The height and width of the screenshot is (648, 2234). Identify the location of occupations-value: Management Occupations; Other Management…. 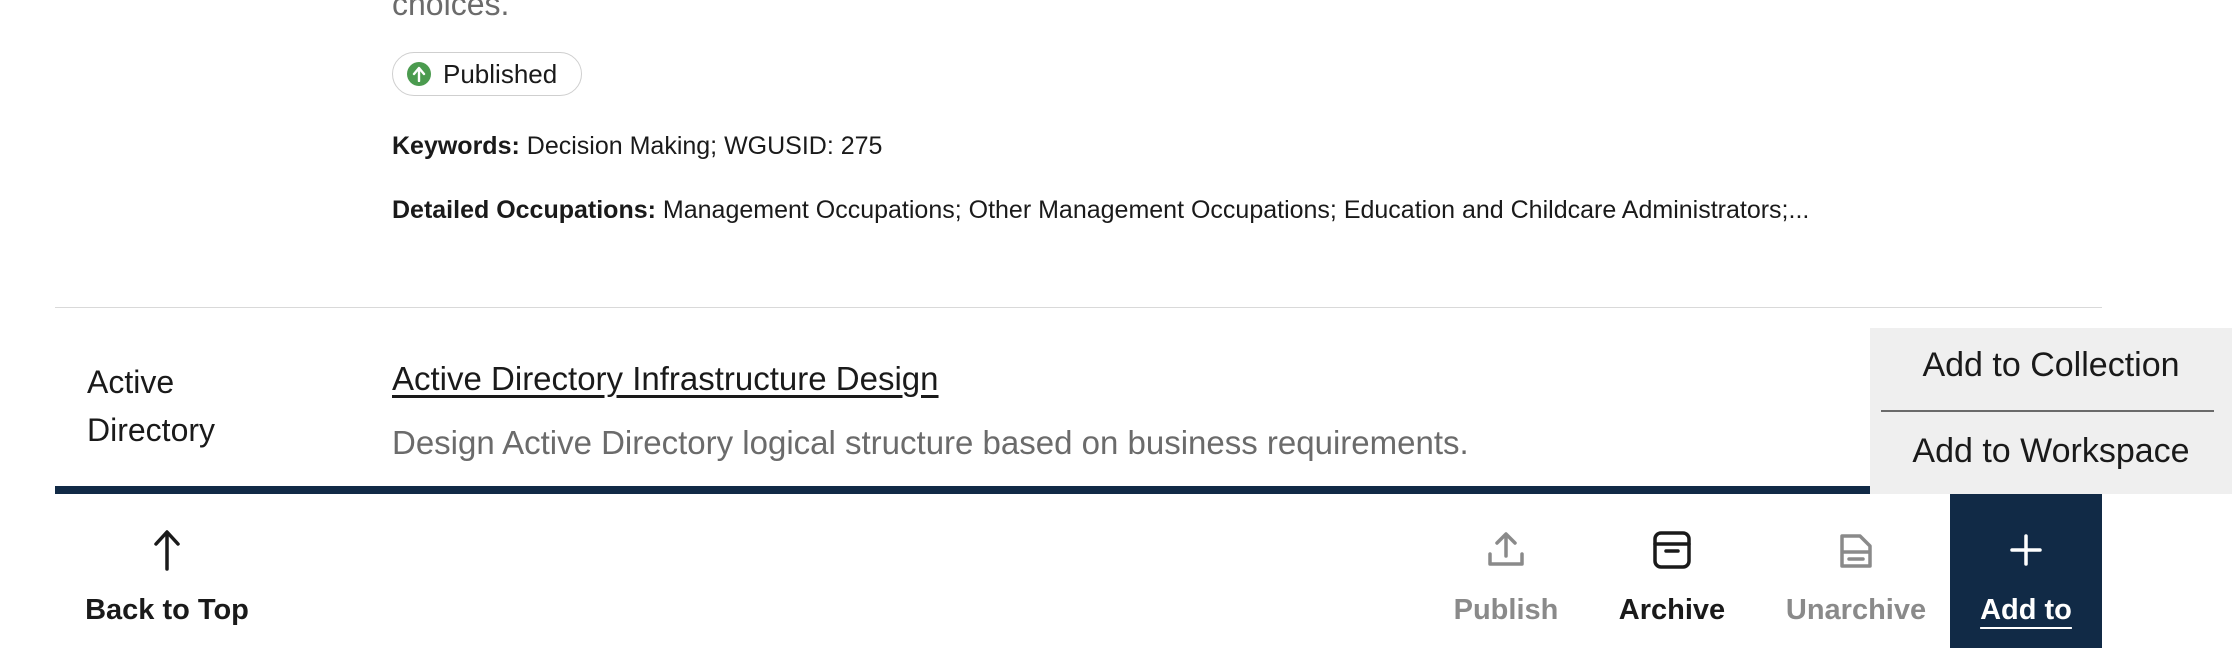
(1236, 210).